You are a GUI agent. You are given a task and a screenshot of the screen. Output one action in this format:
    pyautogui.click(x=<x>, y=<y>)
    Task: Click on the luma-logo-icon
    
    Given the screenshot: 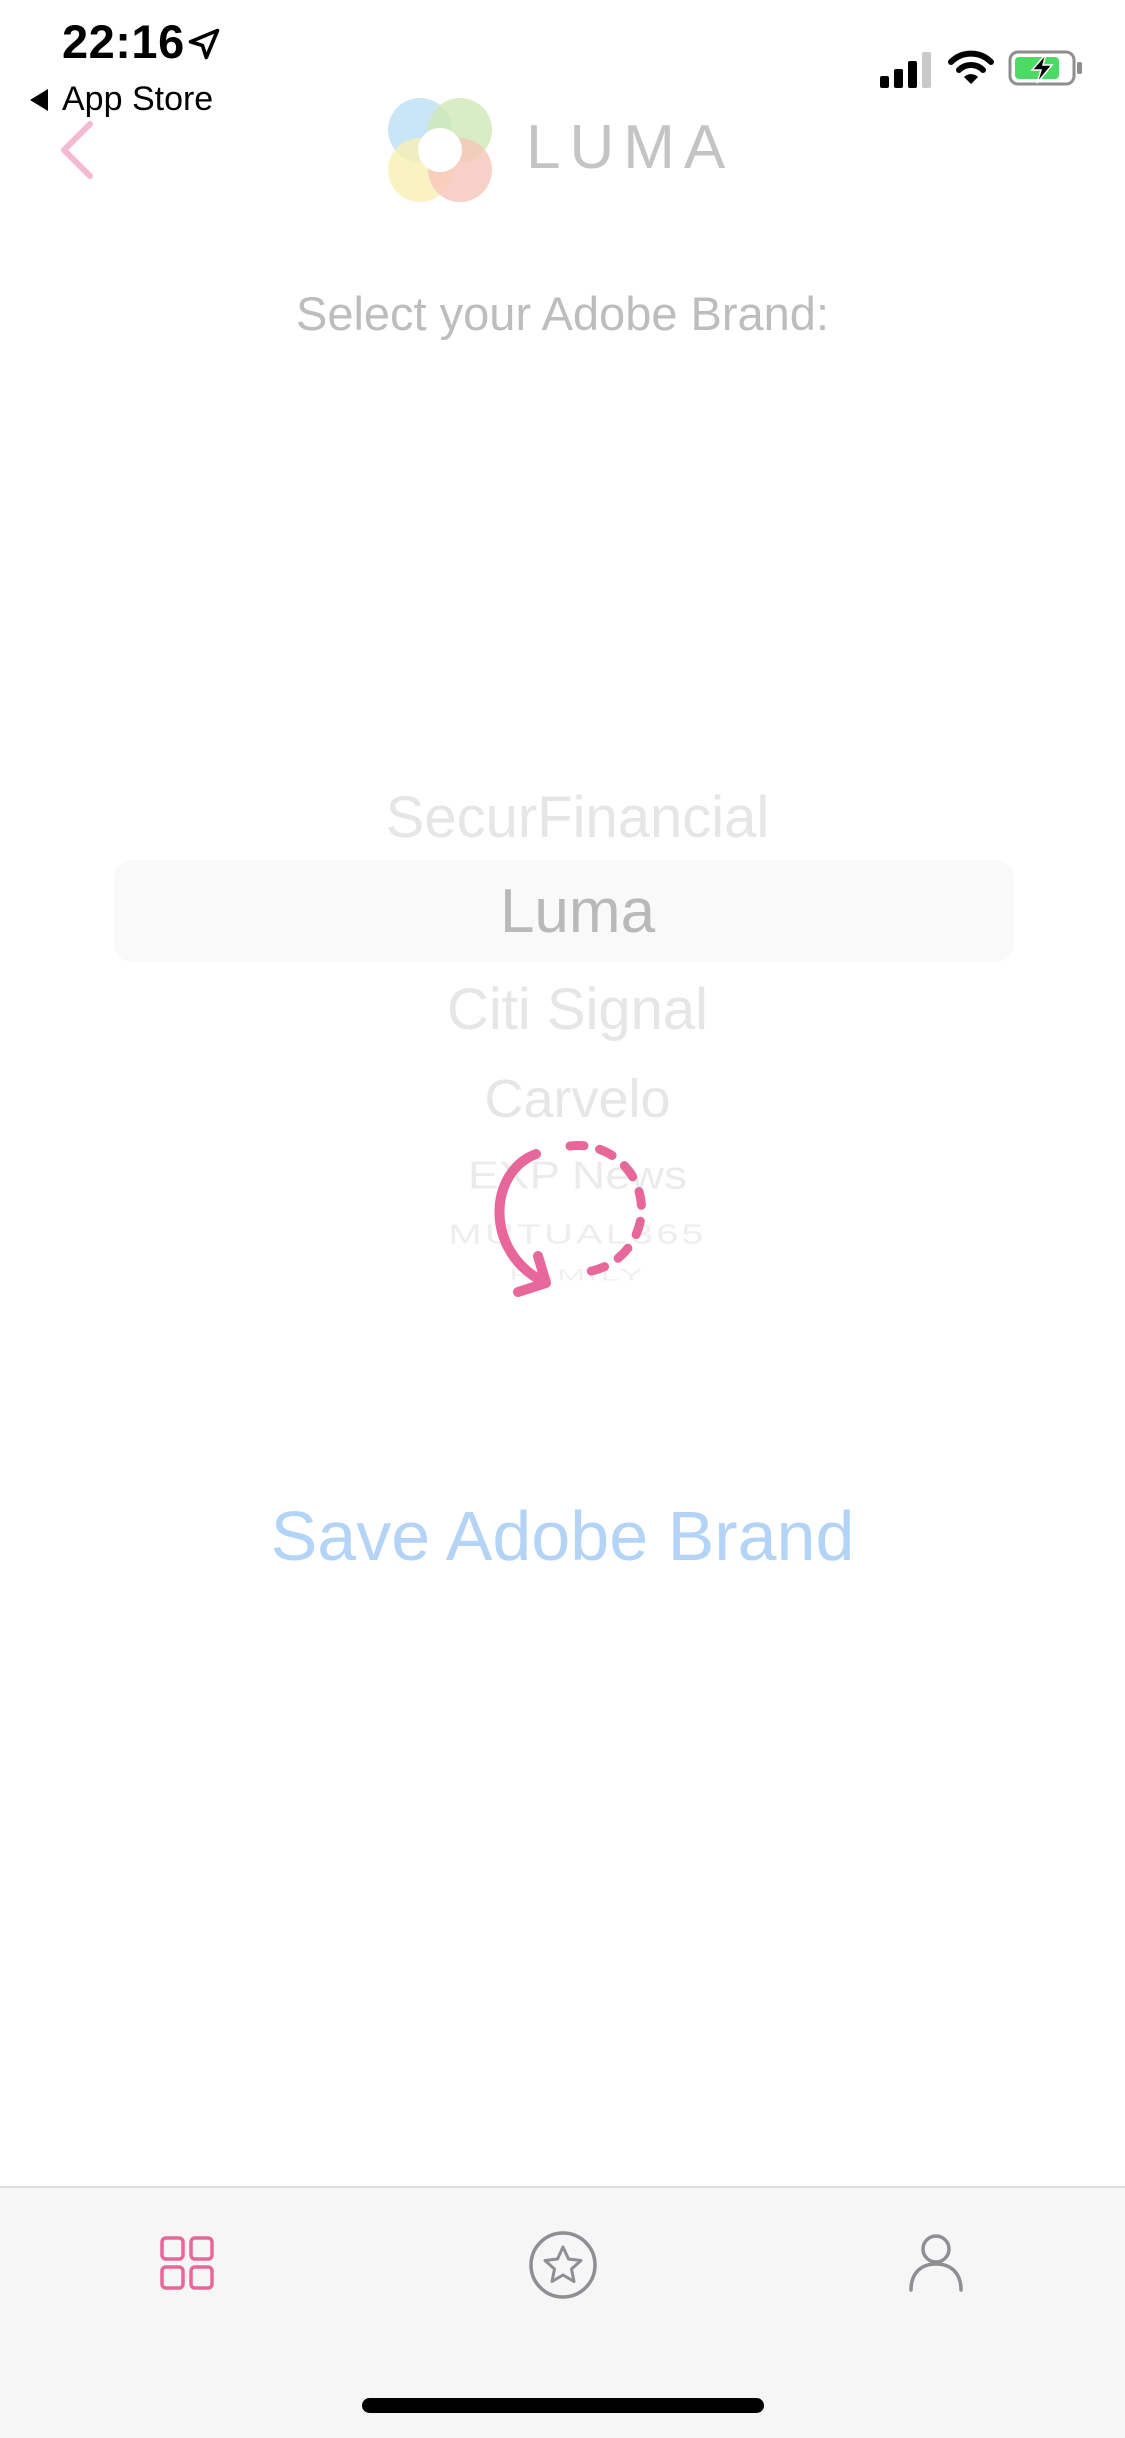 What is the action you would take?
    pyautogui.click(x=440, y=150)
    